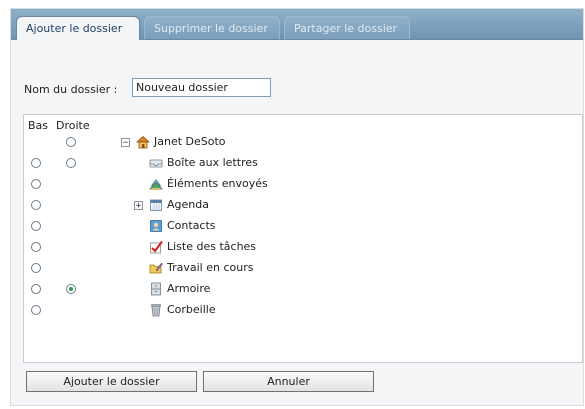 The width and height of the screenshot is (585, 409). Describe the element at coordinates (156, 163) in the screenshot. I see `inbox-icon` at that location.